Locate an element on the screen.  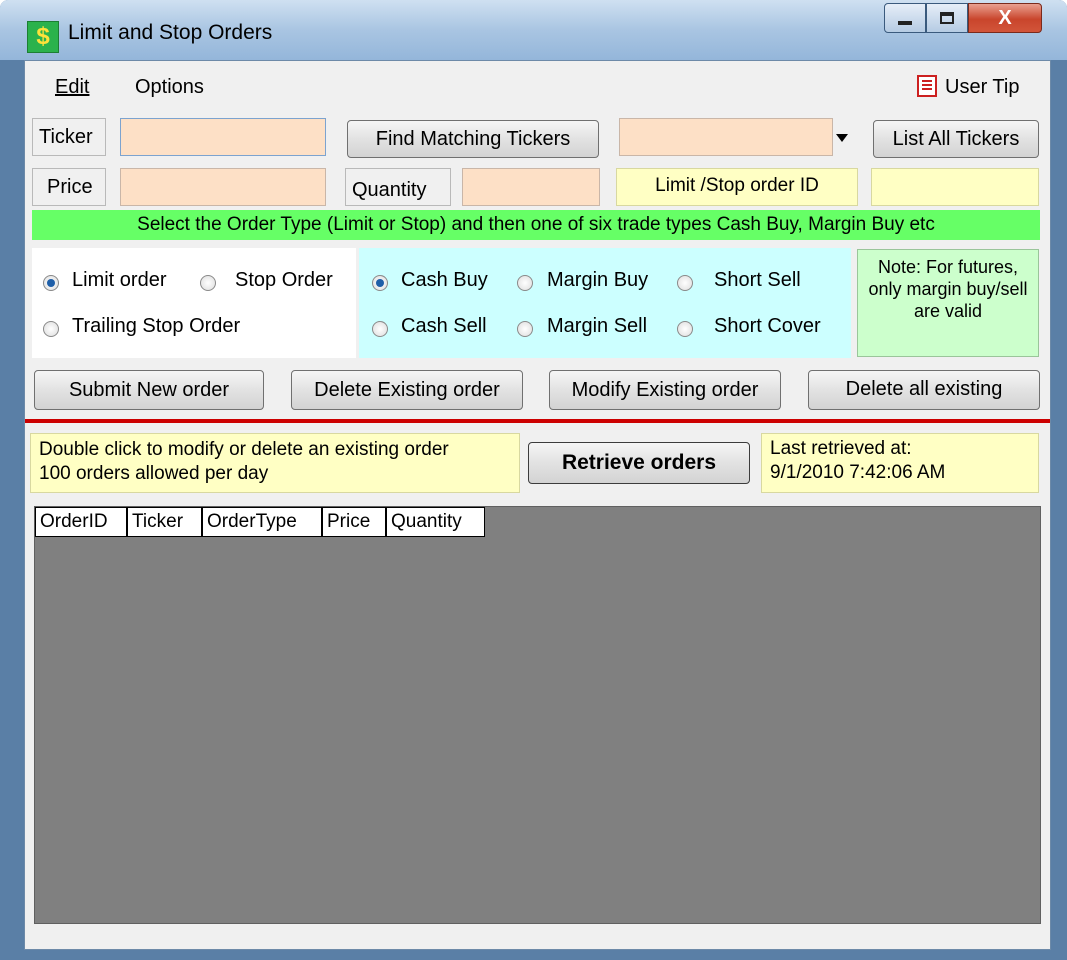
retrieve-orders-button: Retrieve orders is located at coordinates (639, 463).